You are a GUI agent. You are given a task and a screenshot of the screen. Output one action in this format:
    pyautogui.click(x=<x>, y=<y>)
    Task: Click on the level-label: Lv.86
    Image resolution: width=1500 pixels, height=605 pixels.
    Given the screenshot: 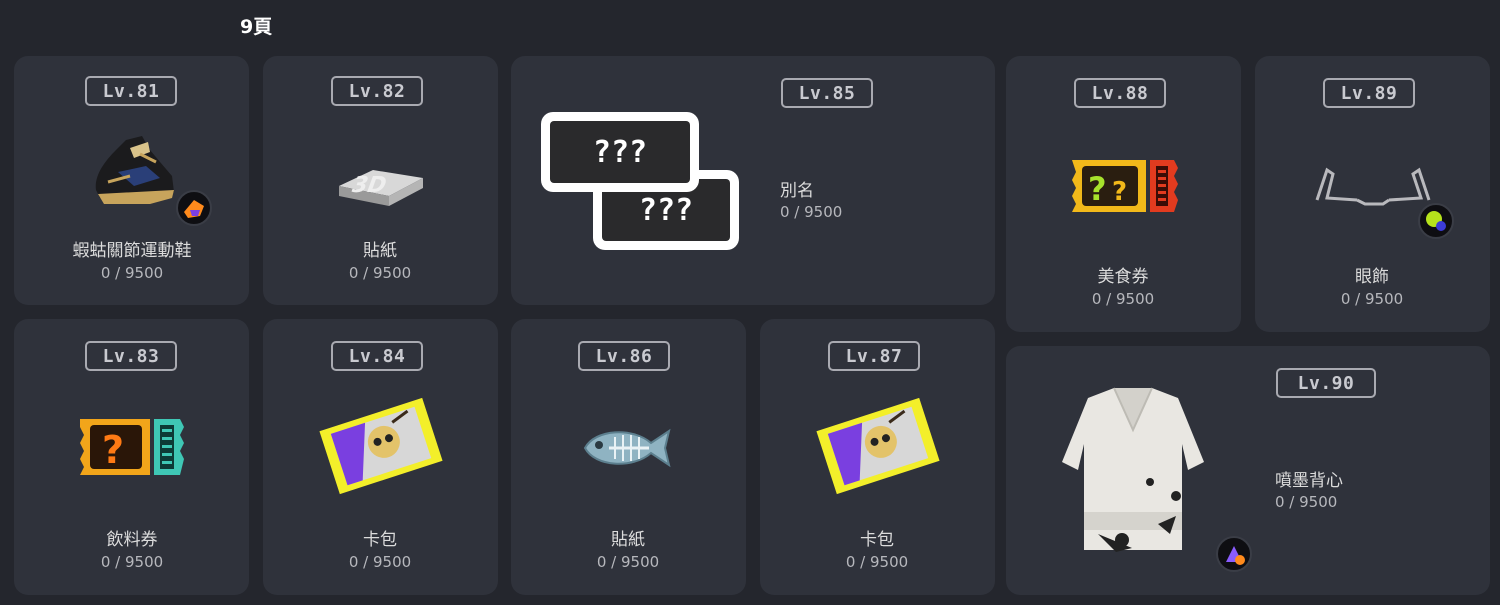 What is the action you would take?
    pyautogui.click(x=624, y=356)
    